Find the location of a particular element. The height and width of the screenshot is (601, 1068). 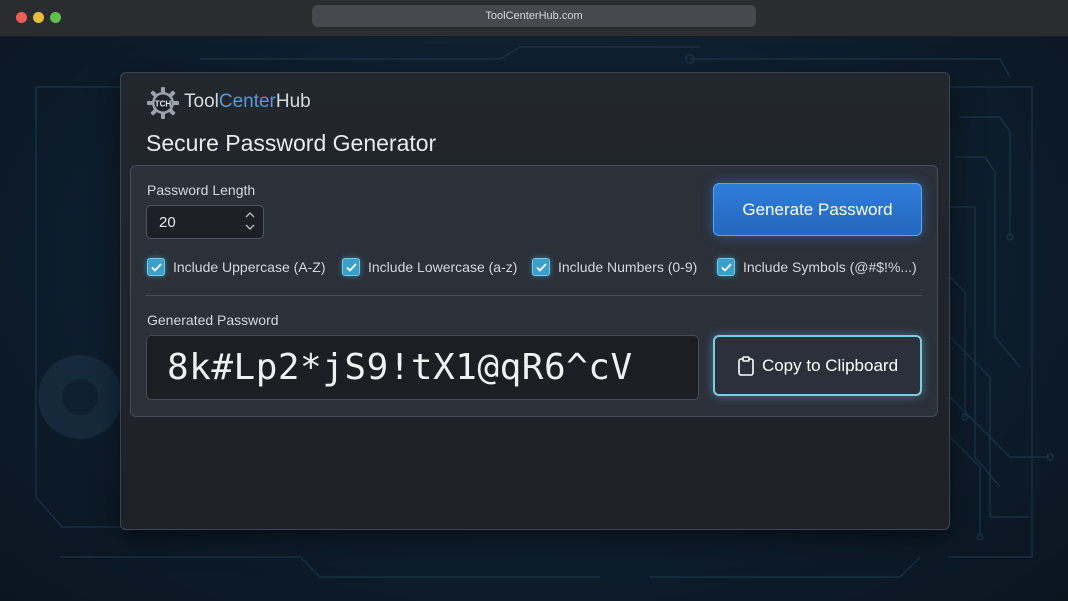

symbols-label: Include Symbols (@#$!%...) is located at coordinates (830, 267).